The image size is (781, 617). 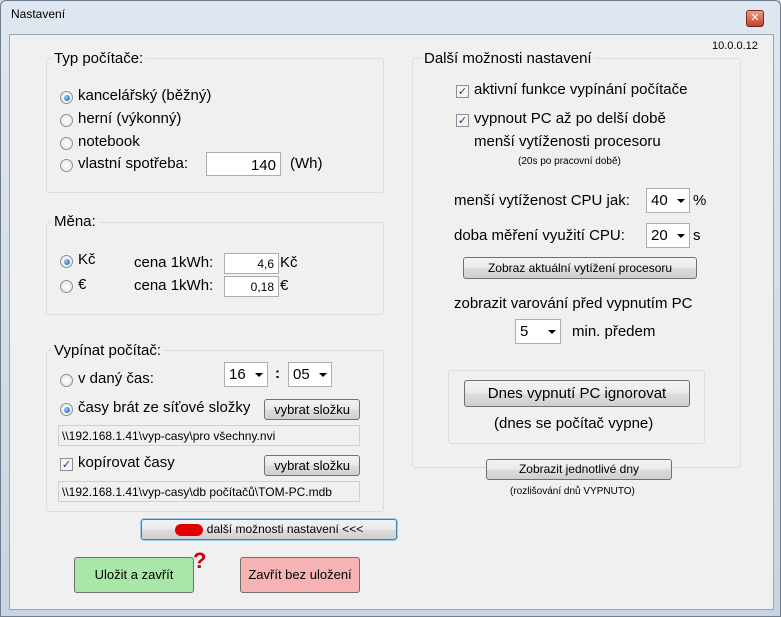 What do you see at coordinates (462, 120) in the screenshot?
I see `cpu-idle-checkbox: ✓` at bounding box center [462, 120].